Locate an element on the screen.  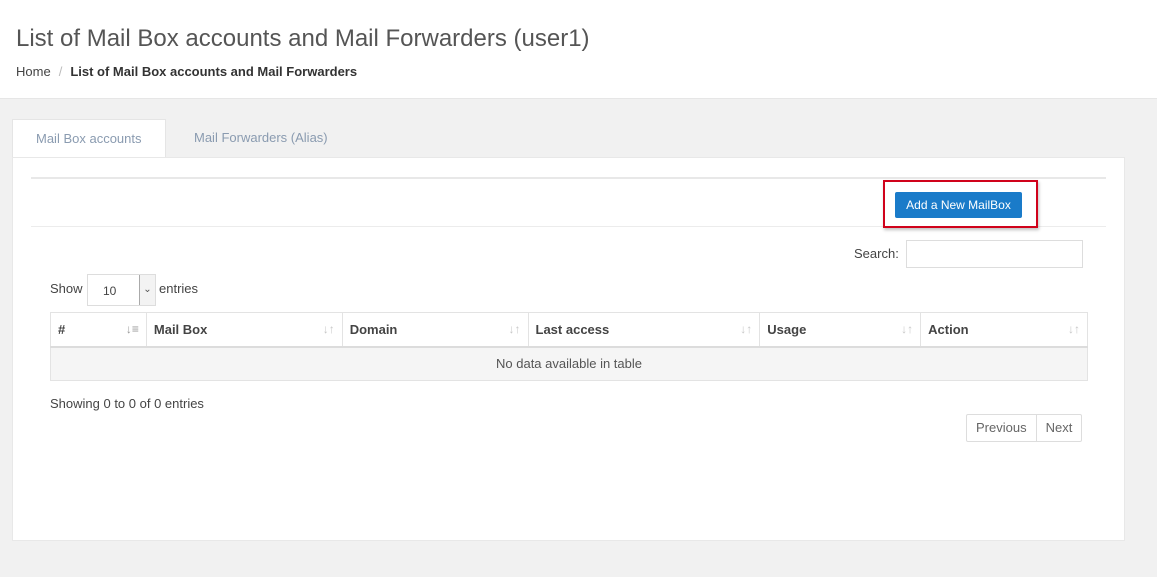
next-page-button: Next is located at coordinates (1058, 428).